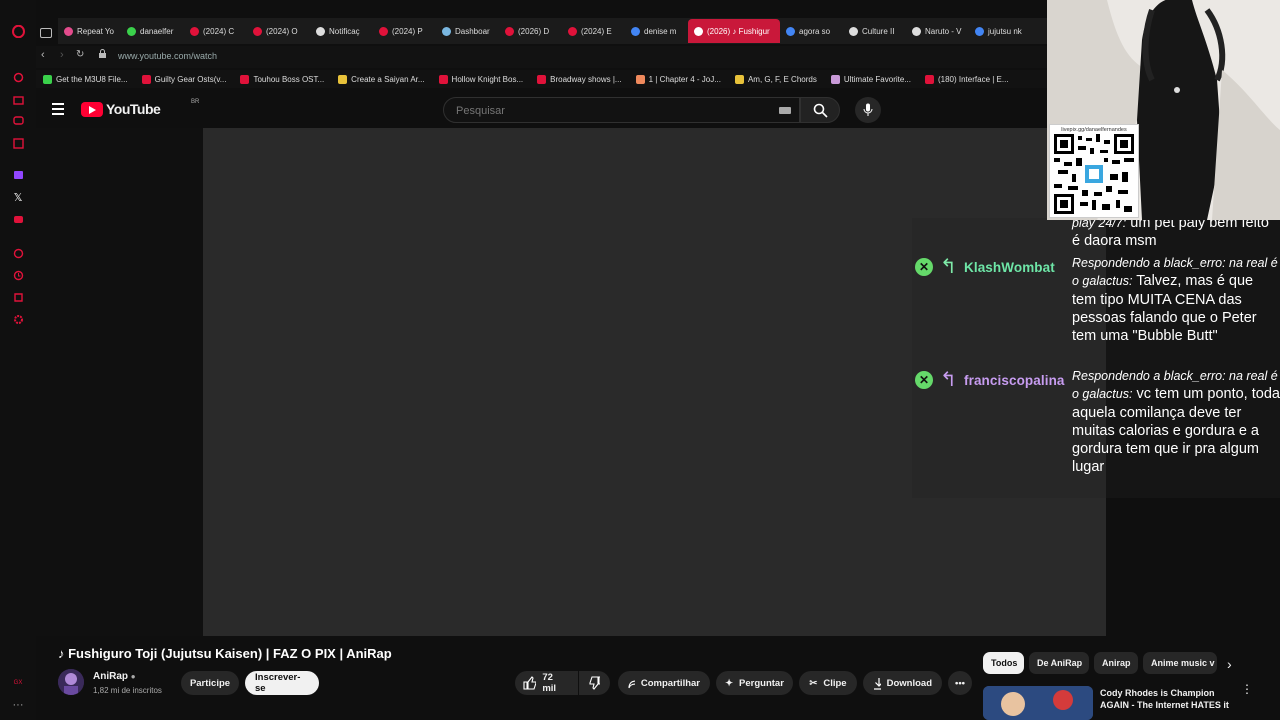 The height and width of the screenshot is (720, 1280). What do you see at coordinates (341, 31) in the screenshot?
I see `browser-tab: Notificaç` at bounding box center [341, 31].